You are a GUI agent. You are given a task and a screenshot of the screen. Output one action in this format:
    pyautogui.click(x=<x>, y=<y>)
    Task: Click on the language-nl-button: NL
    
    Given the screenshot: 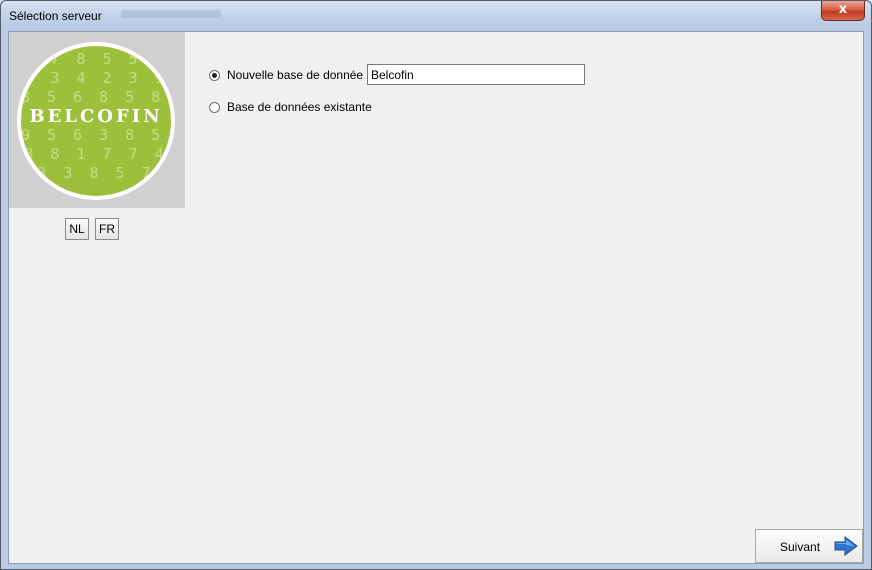 What is the action you would take?
    pyautogui.click(x=77, y=229)
    